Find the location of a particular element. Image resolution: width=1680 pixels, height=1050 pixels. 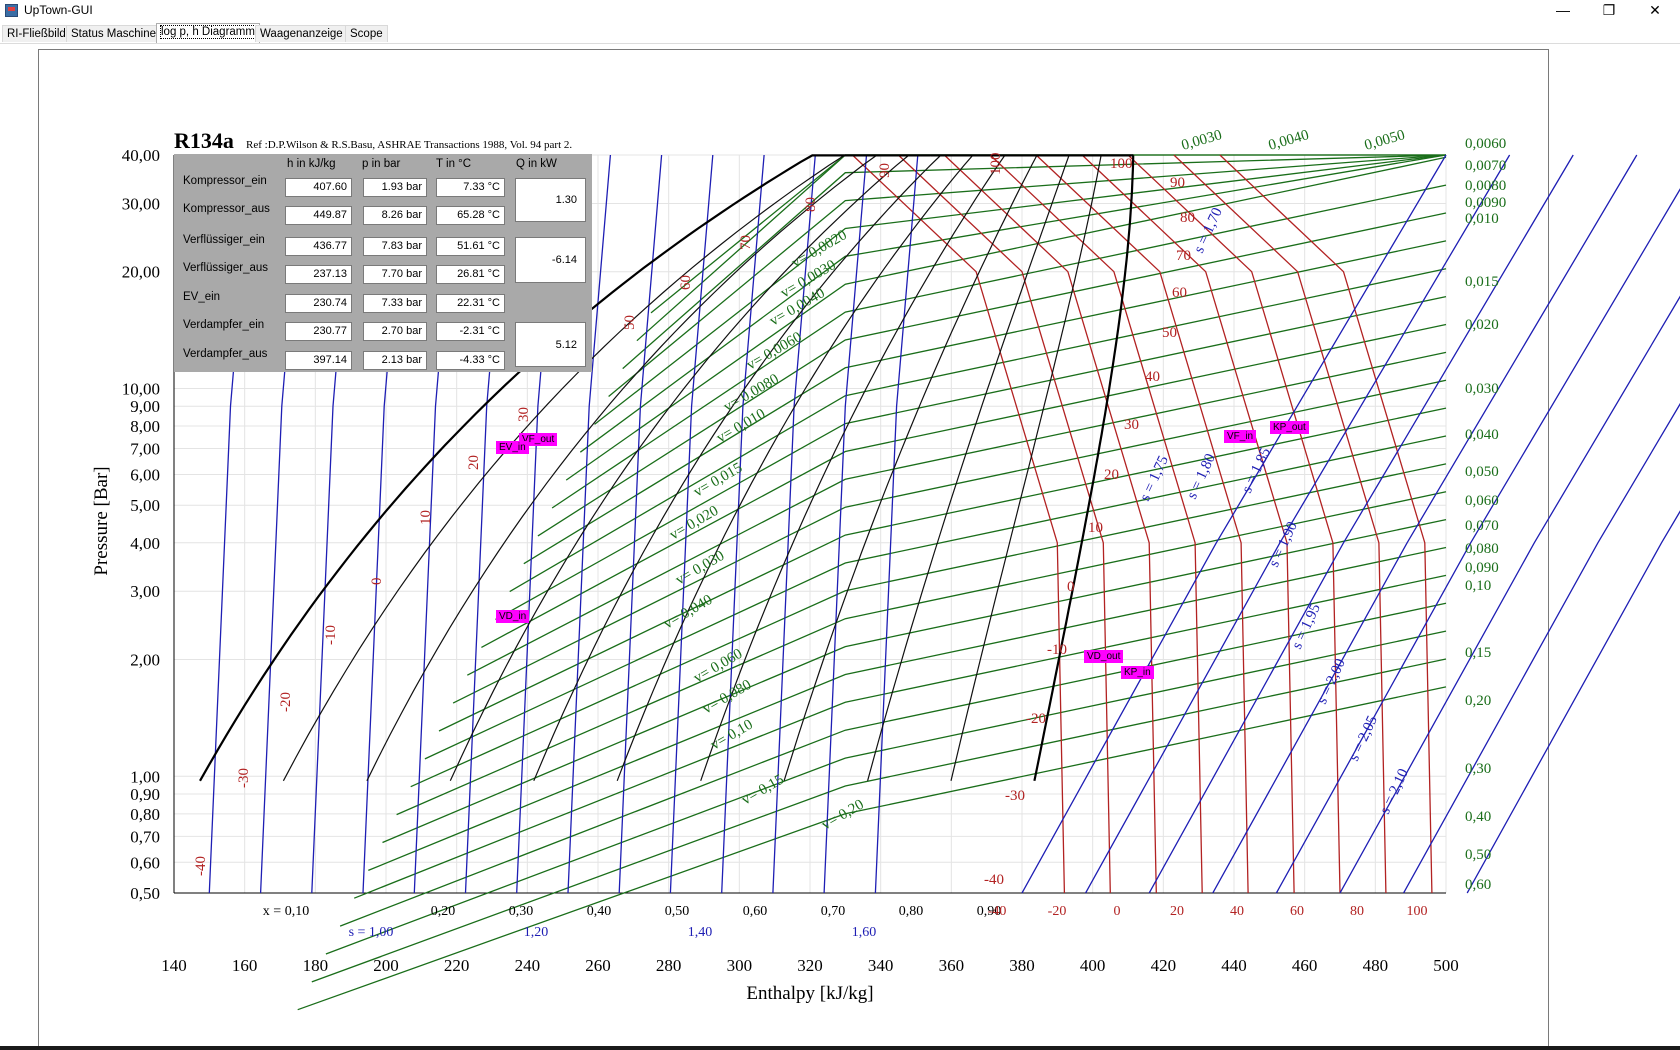

volume-label: 0,070 is located at coordinates (1482, 526).